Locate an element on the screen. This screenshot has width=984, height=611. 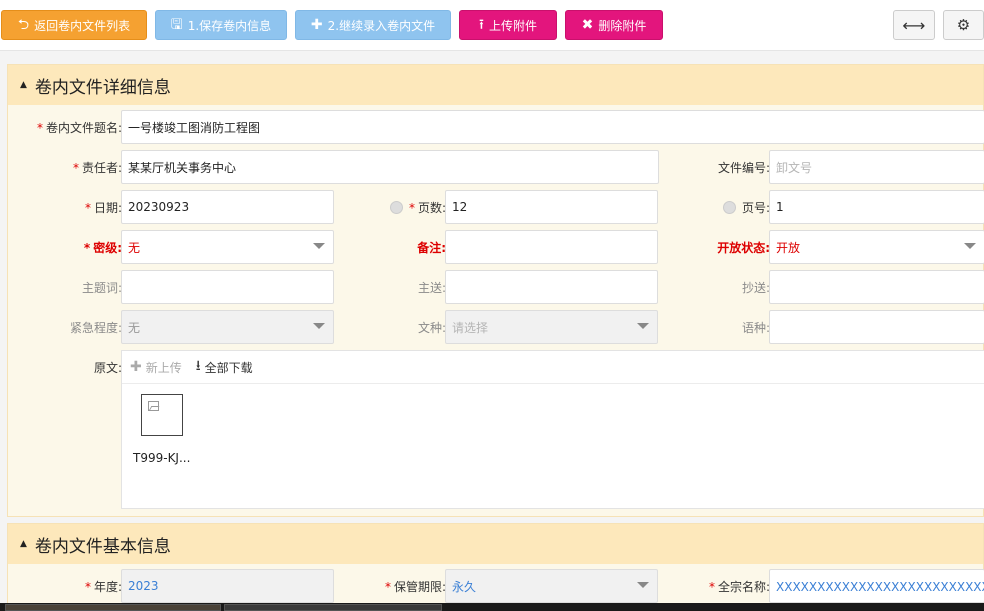
language-field is located at coordinates (876, 327).